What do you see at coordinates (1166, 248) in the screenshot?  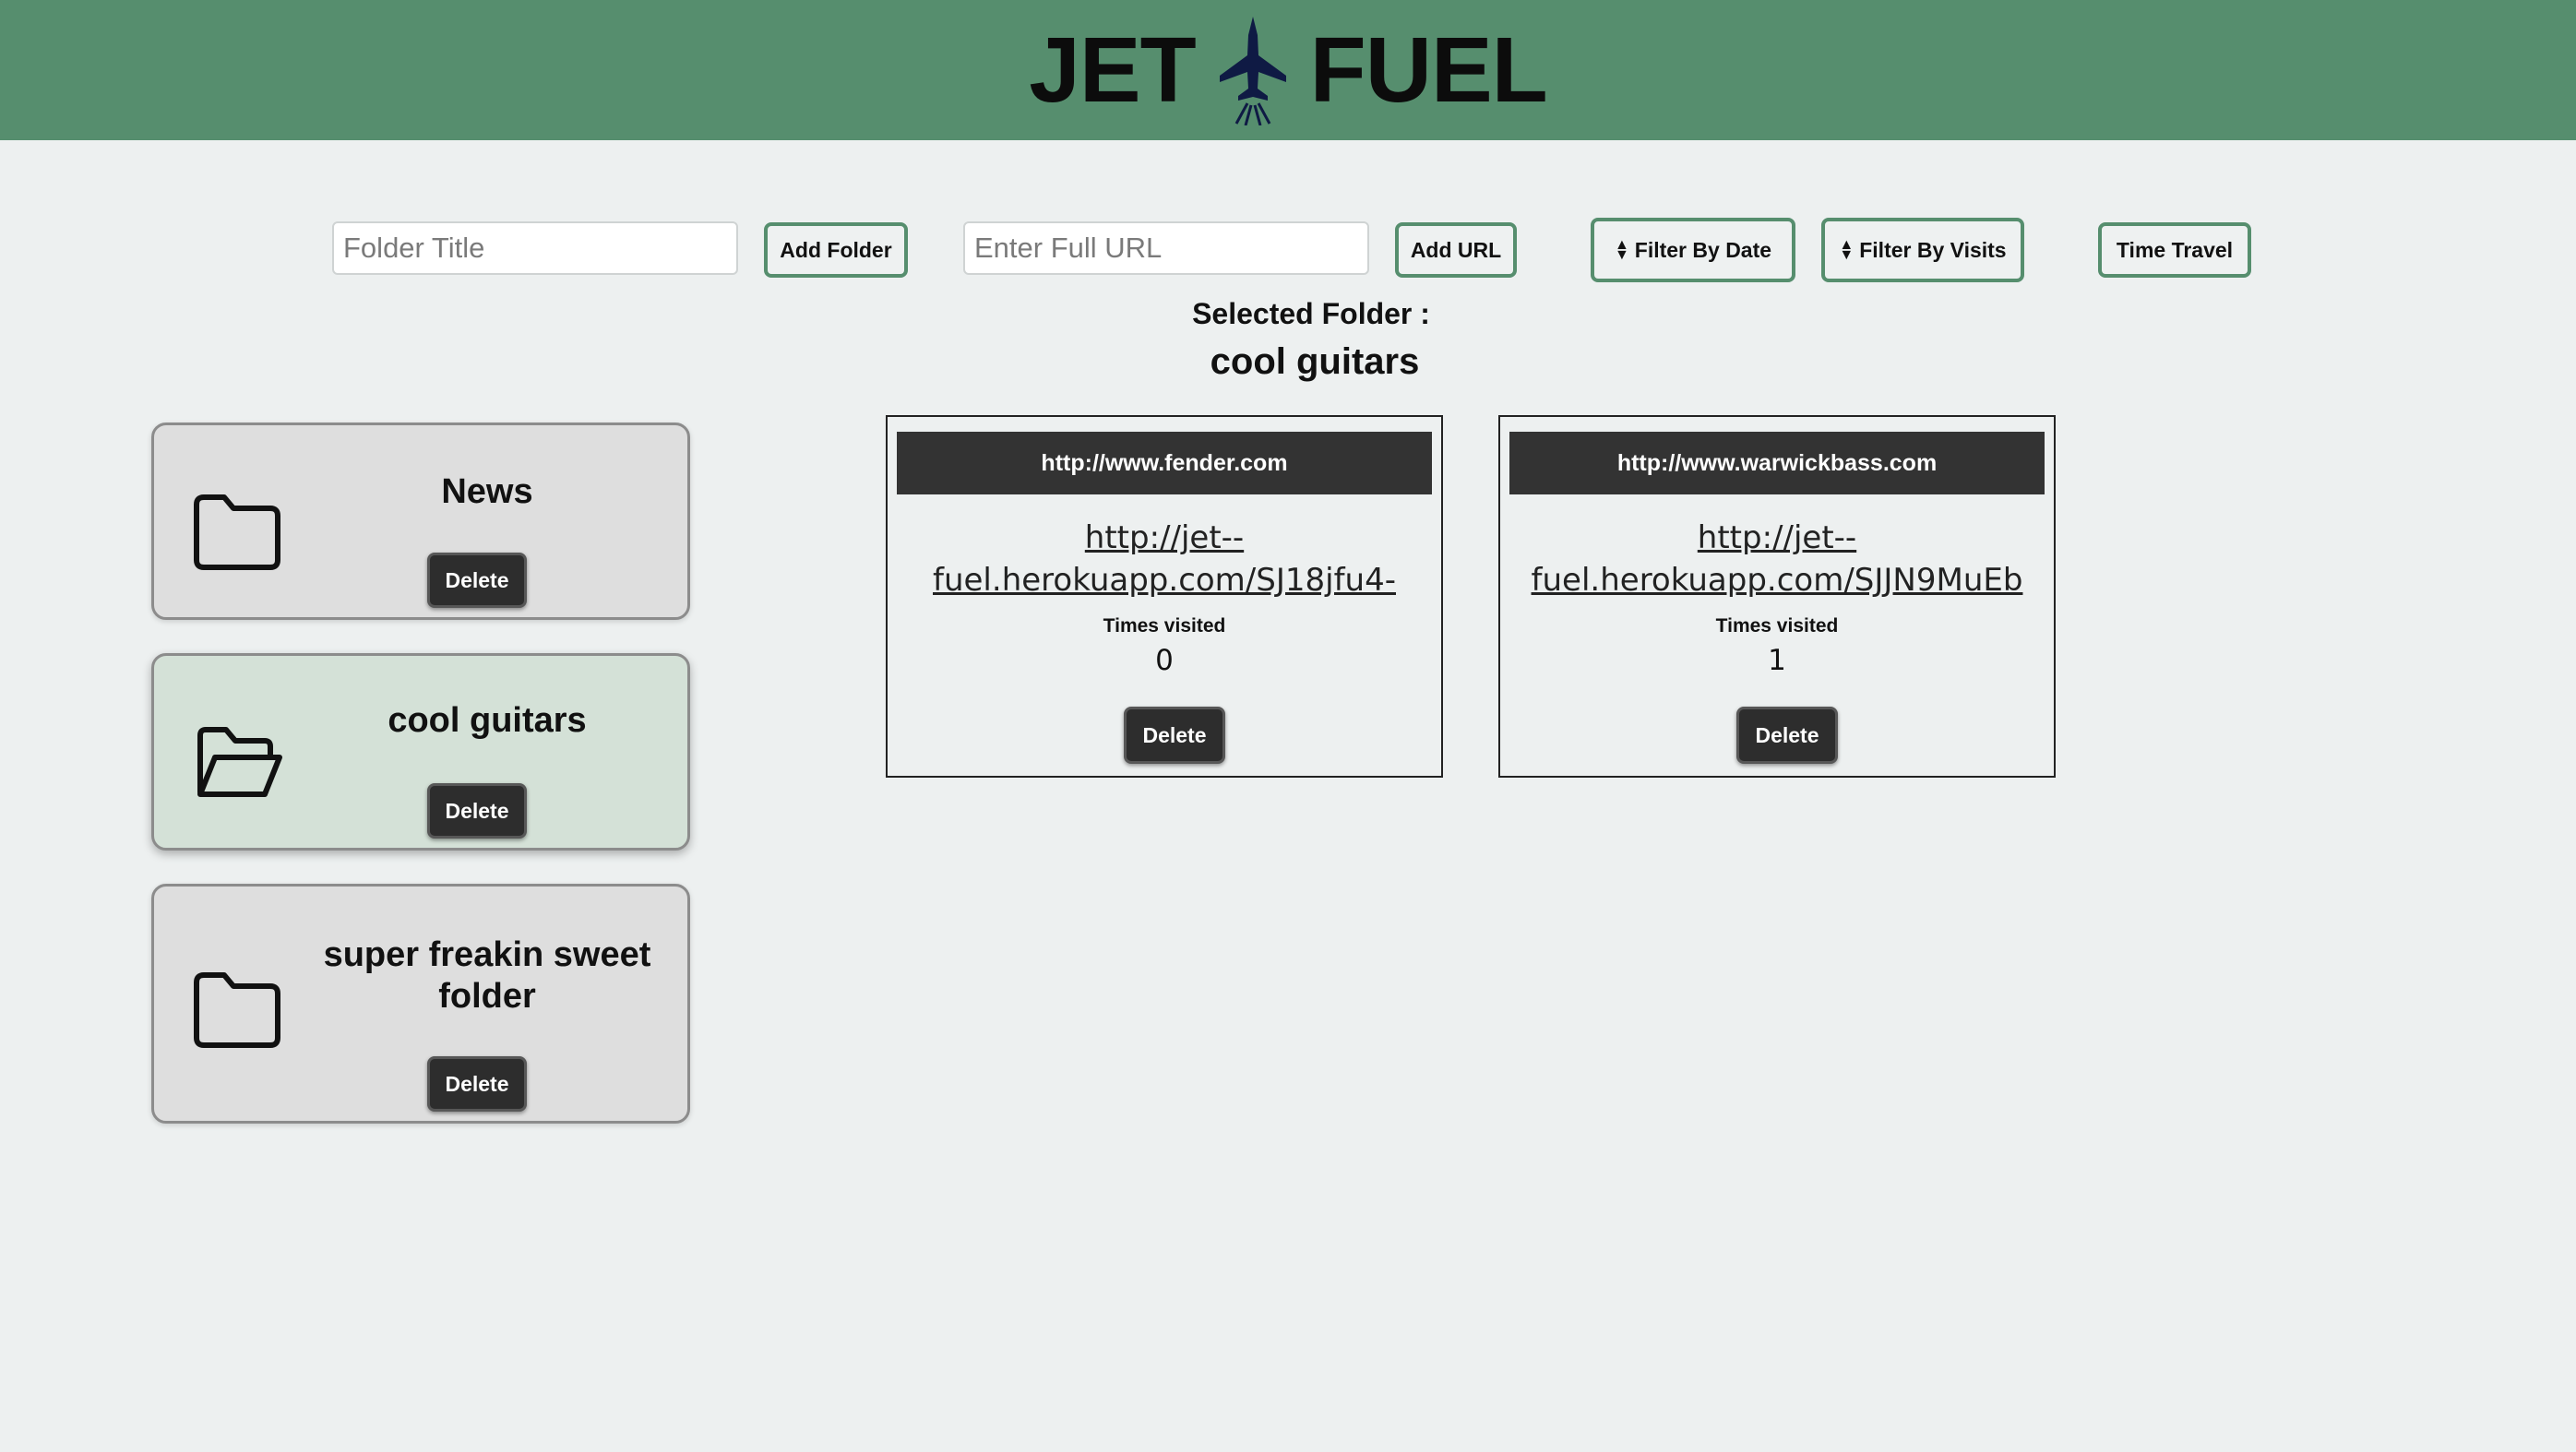 I see `url-input` at bounding box center [1166, 248].